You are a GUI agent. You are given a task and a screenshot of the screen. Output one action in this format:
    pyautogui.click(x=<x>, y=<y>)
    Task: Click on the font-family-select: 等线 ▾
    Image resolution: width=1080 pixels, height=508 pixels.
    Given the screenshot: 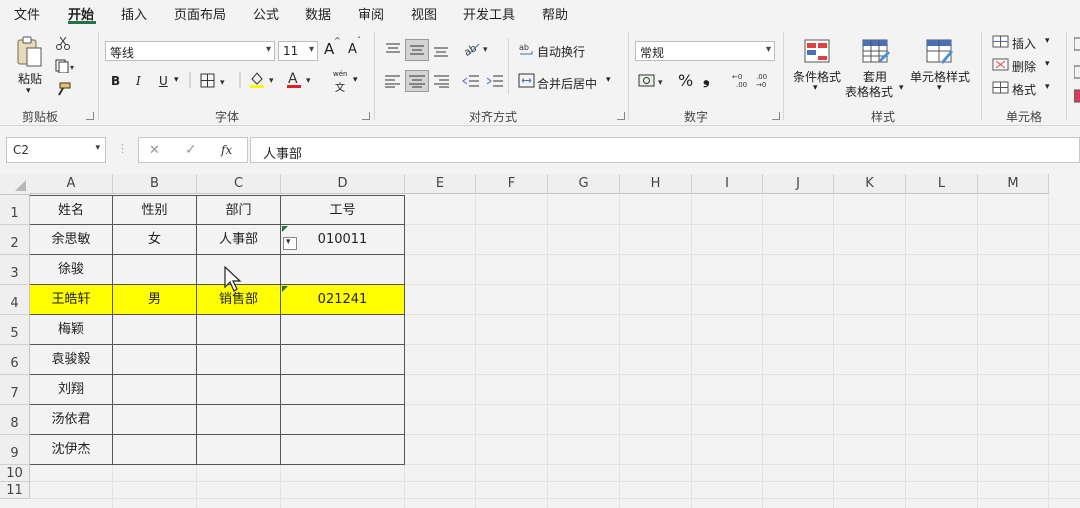 What is the action you would take?
    pyautogui.click(x=190, y=51)
    